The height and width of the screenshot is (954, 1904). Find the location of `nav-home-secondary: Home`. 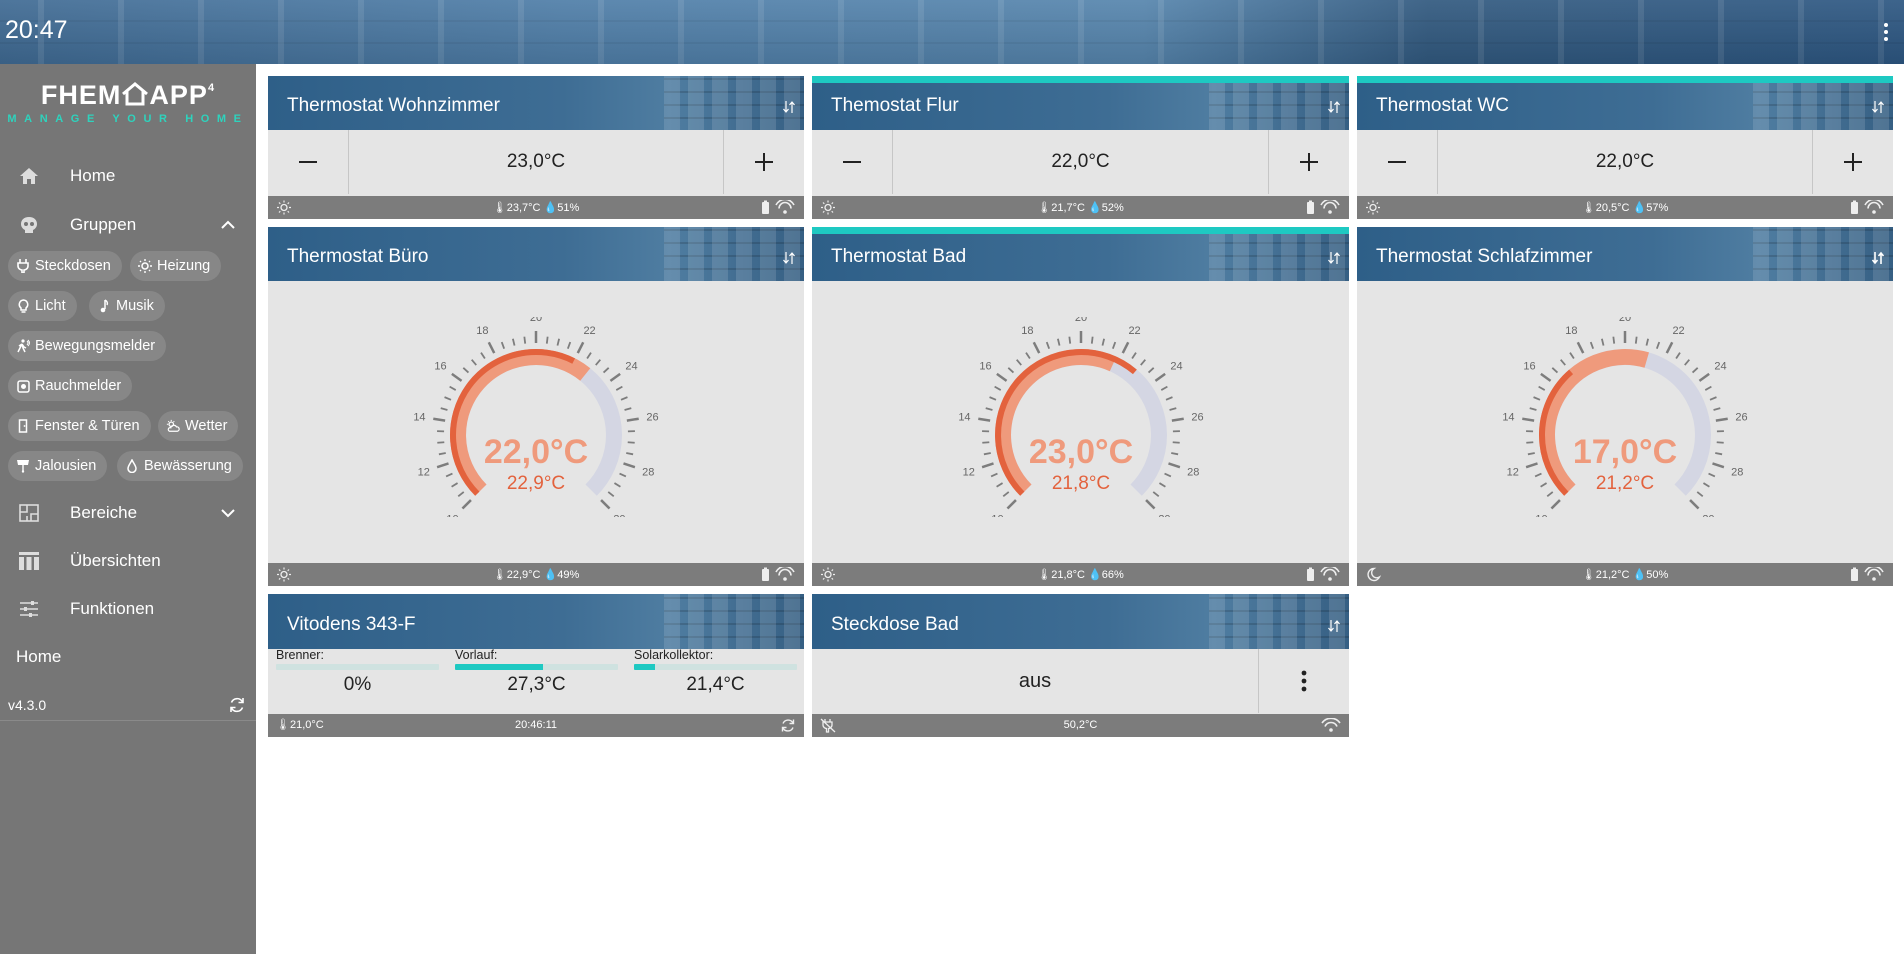

nav-home-secondary: Home is located at coordinates (128, 657).